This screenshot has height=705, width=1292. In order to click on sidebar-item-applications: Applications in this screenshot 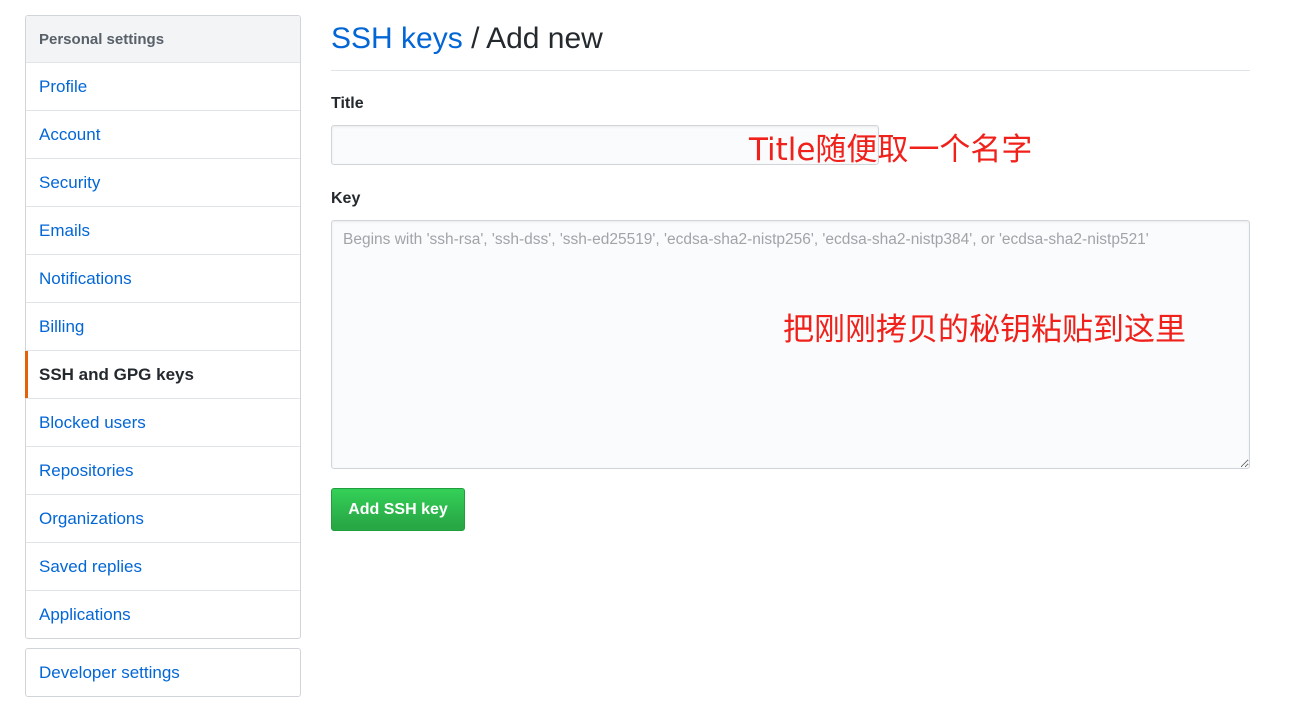, I will do `click(163, 614)`.